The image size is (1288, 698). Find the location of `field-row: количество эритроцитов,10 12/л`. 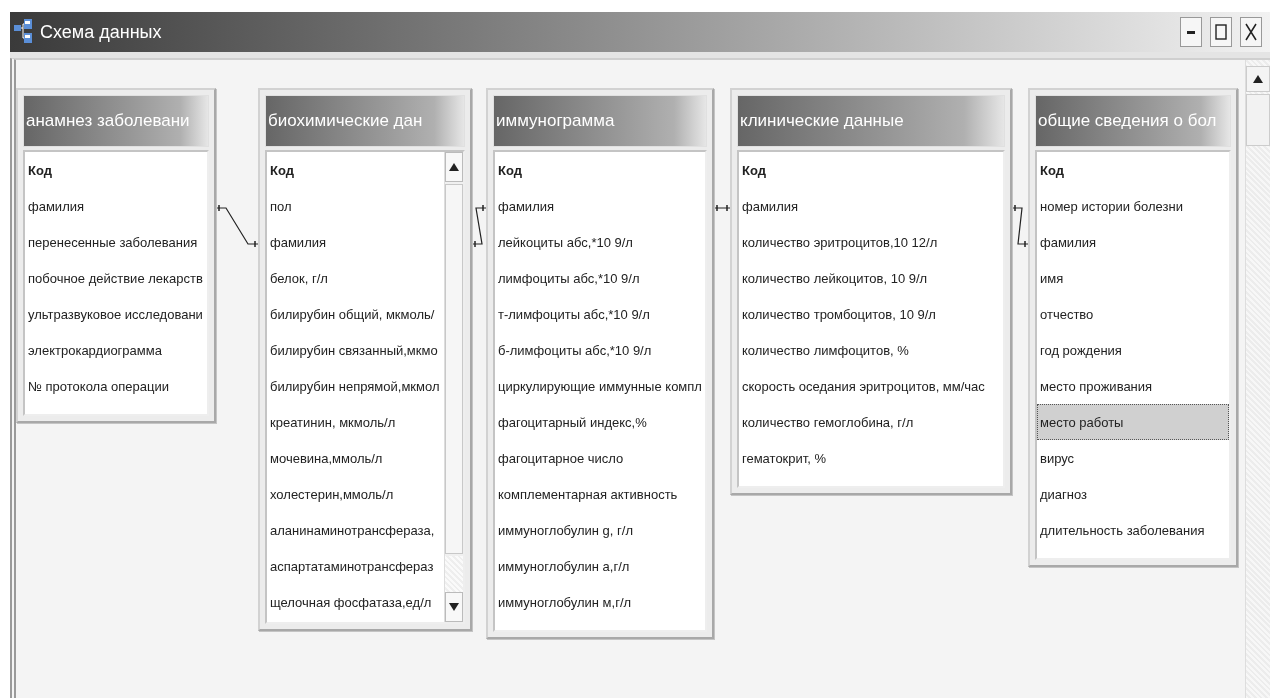

field-row: количество эритроцитов,10 12/л is located at coordinates (871, 242).